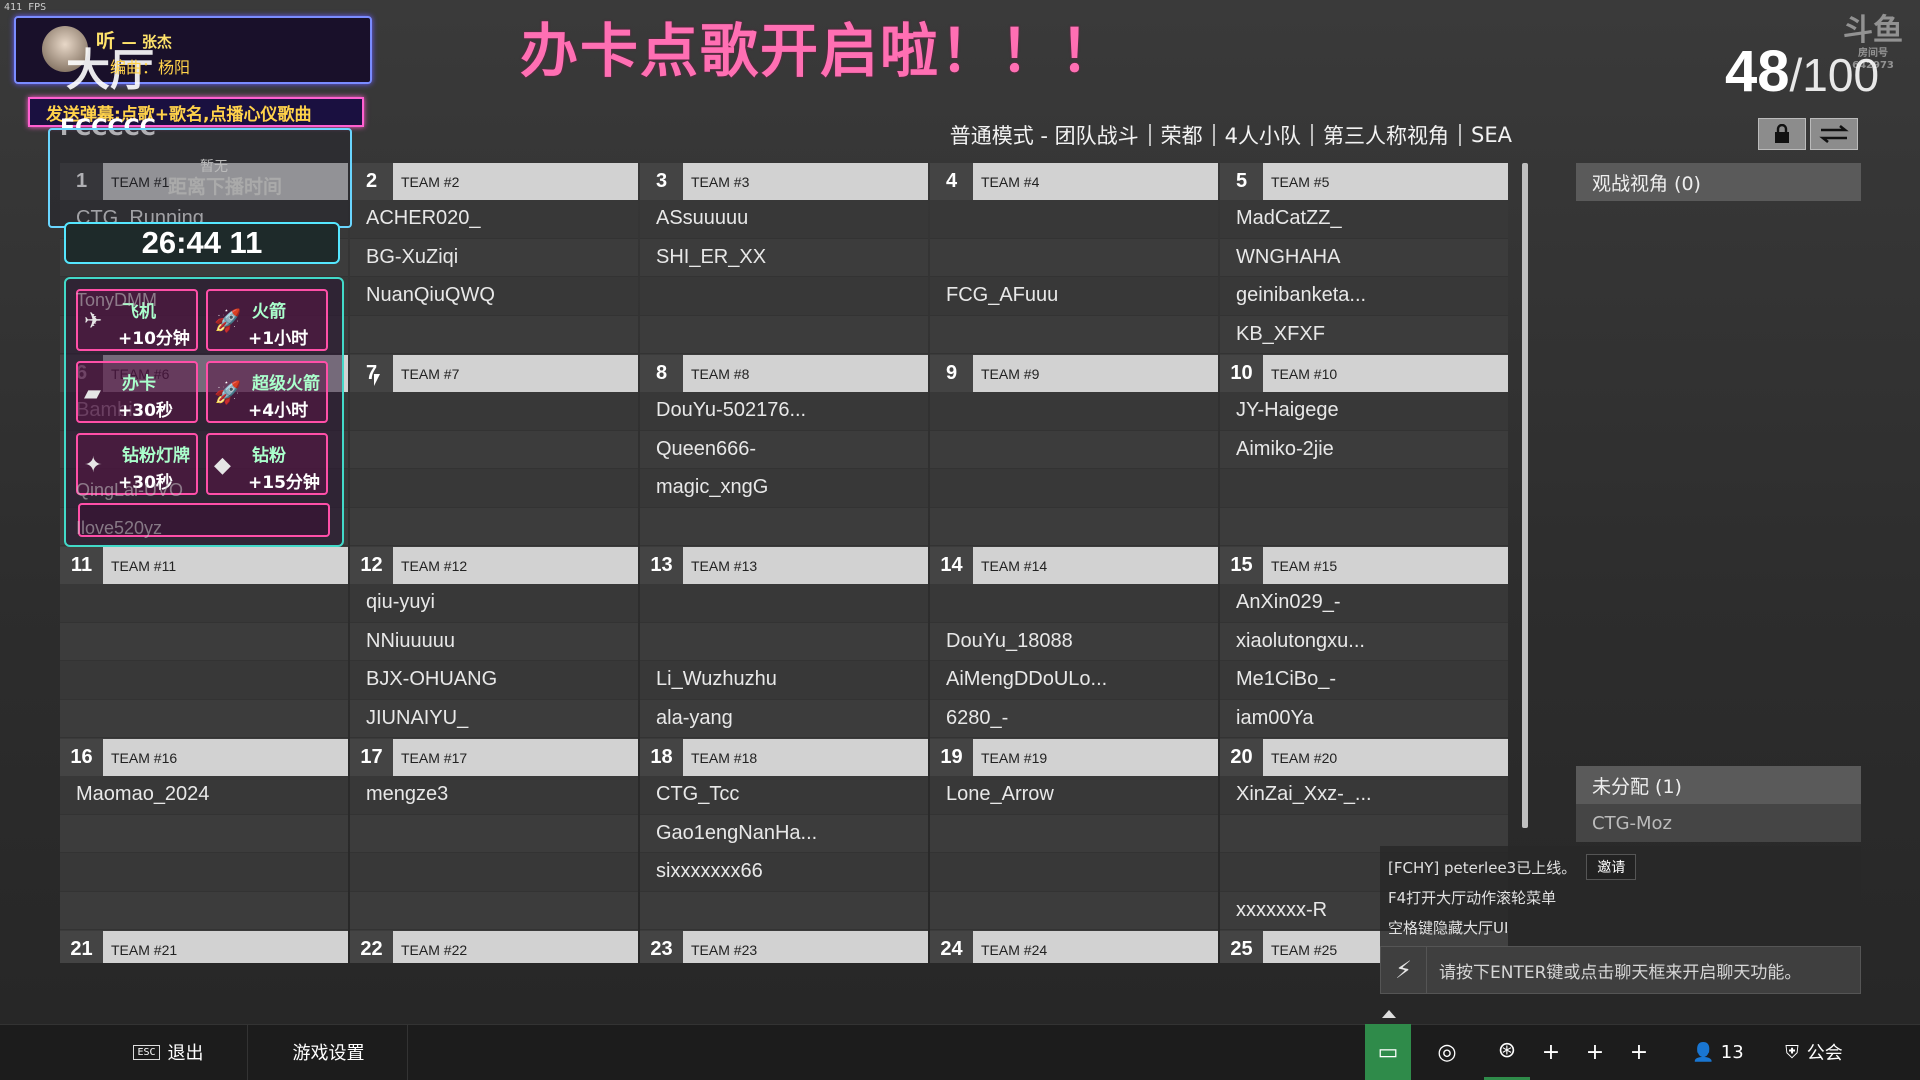 This screenshot has height=1080, width=1920. What do you see at coordinates (784, 795) in the screenshot?
I see `player-slot: CTG_Tcc` at bounding box center [784, 795].